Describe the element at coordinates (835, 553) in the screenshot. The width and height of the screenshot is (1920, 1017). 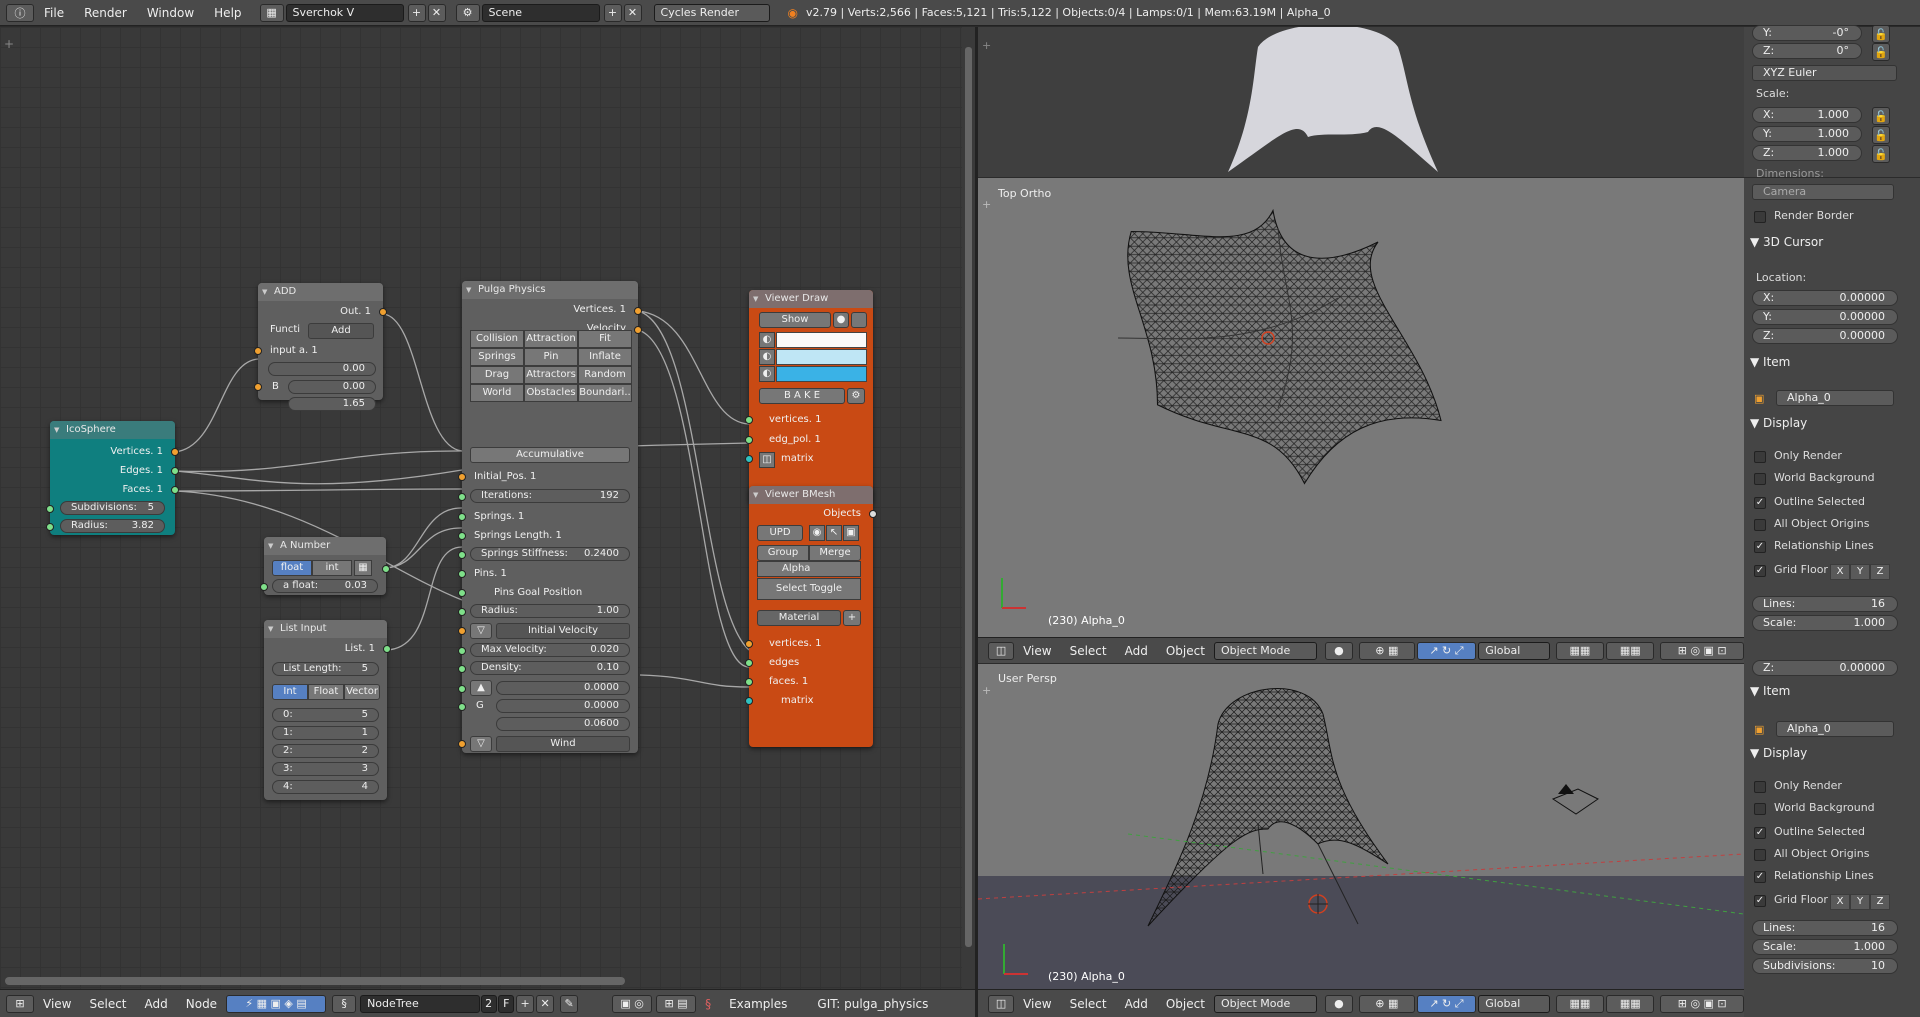
I see `merge-button: Merge` at that location.